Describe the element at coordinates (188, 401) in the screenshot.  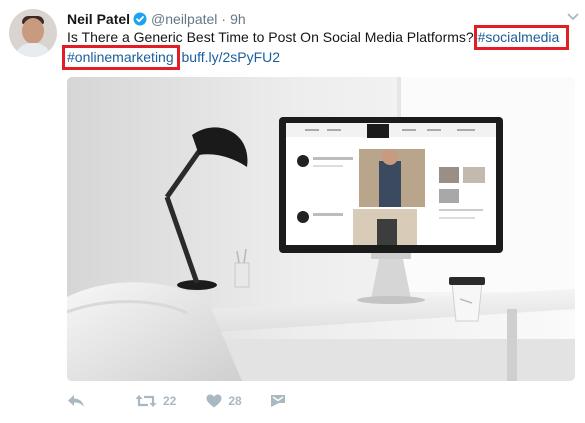
I see `tweet-actions: 22 28` at that location.